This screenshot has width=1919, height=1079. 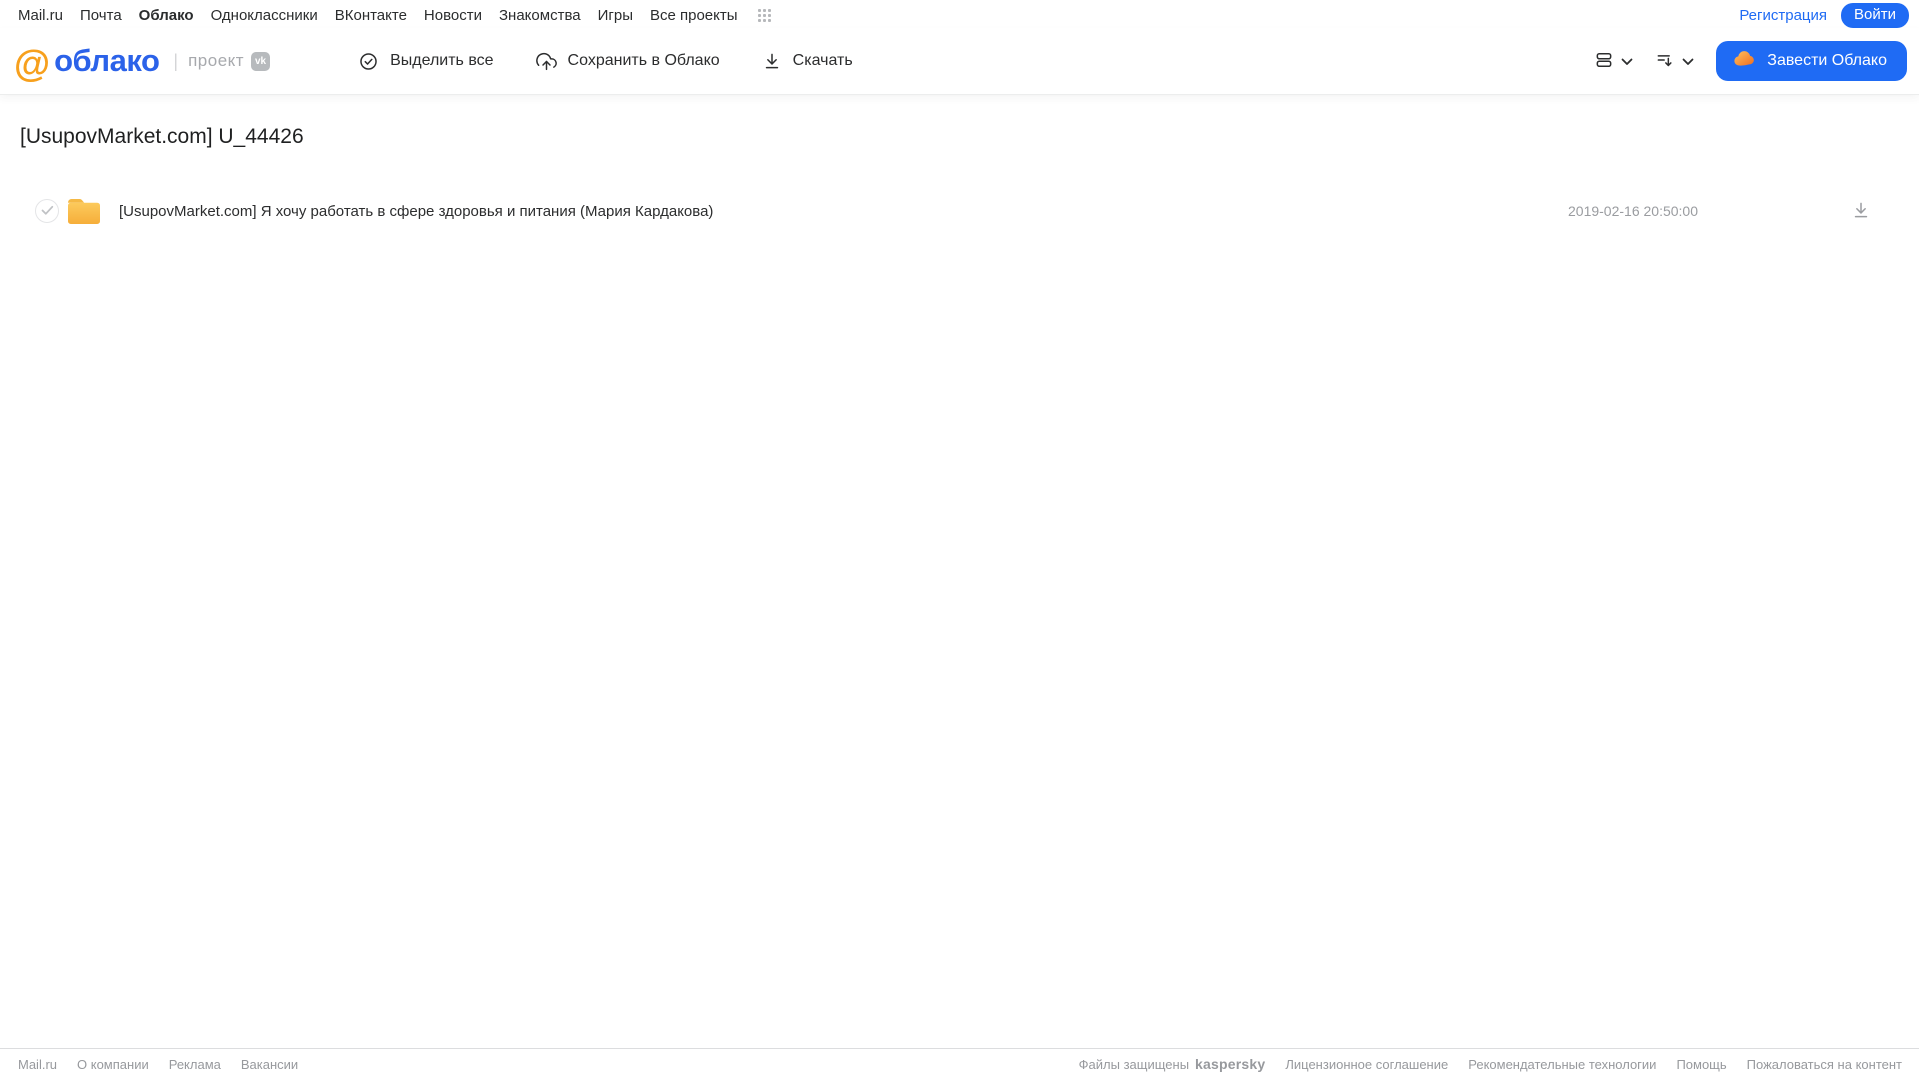 What do you see at coordinates (261, 61) in the screenshot?
I see `vk-badge-icon: vk` at bounding box center [261, 61].